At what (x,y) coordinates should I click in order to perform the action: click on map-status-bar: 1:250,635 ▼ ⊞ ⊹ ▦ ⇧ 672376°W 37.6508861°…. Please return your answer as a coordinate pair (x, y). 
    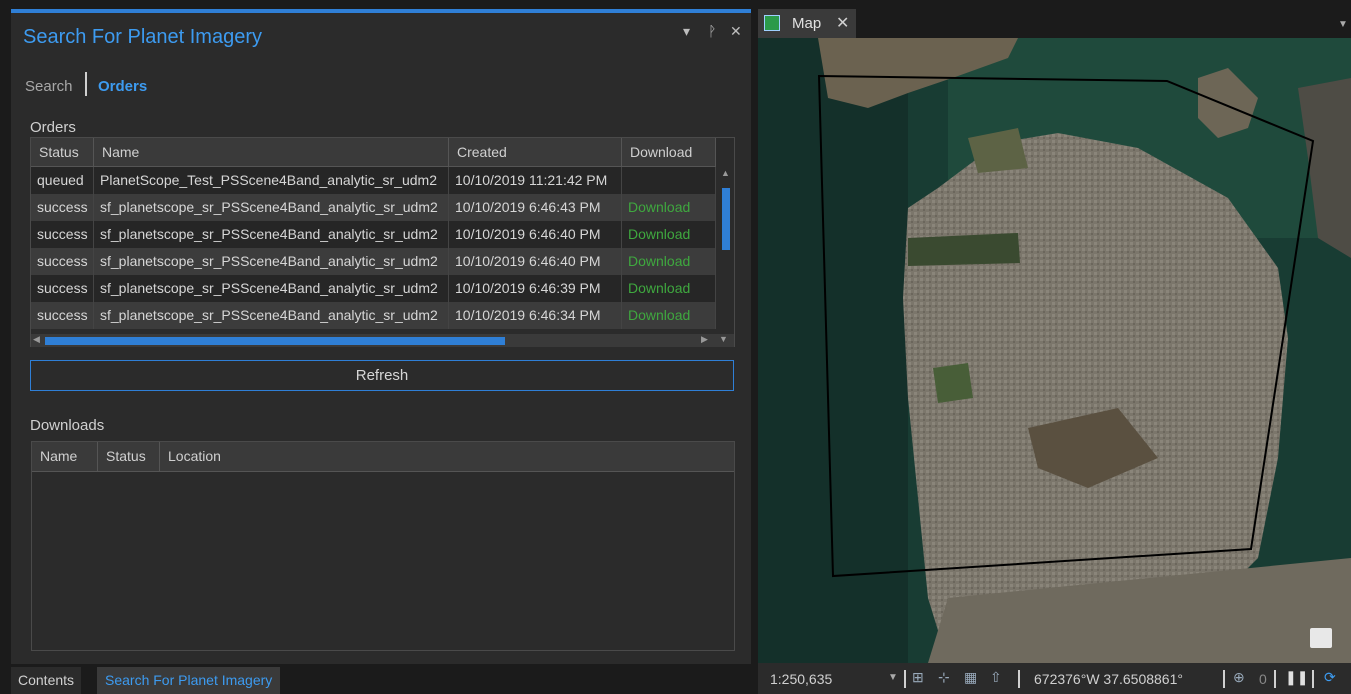
    Looking at the image, I should click on (1054, 678).